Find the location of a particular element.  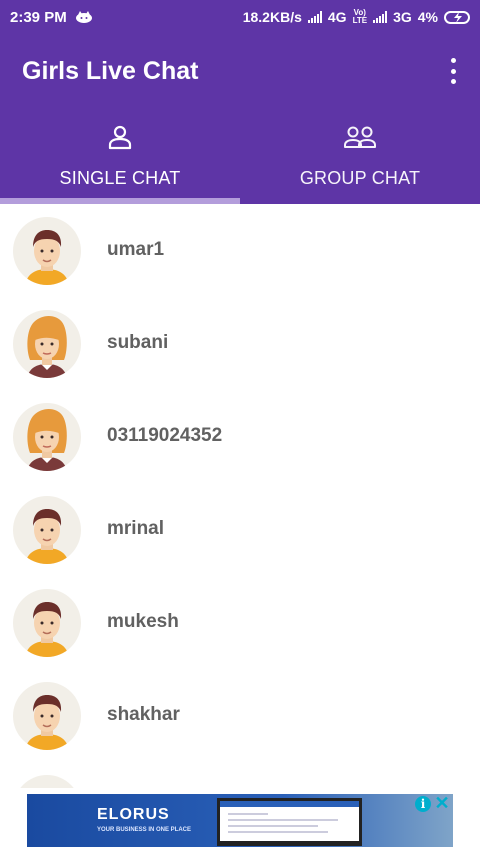

ad-choices: i ✕ is located at coordinates (432, 803).